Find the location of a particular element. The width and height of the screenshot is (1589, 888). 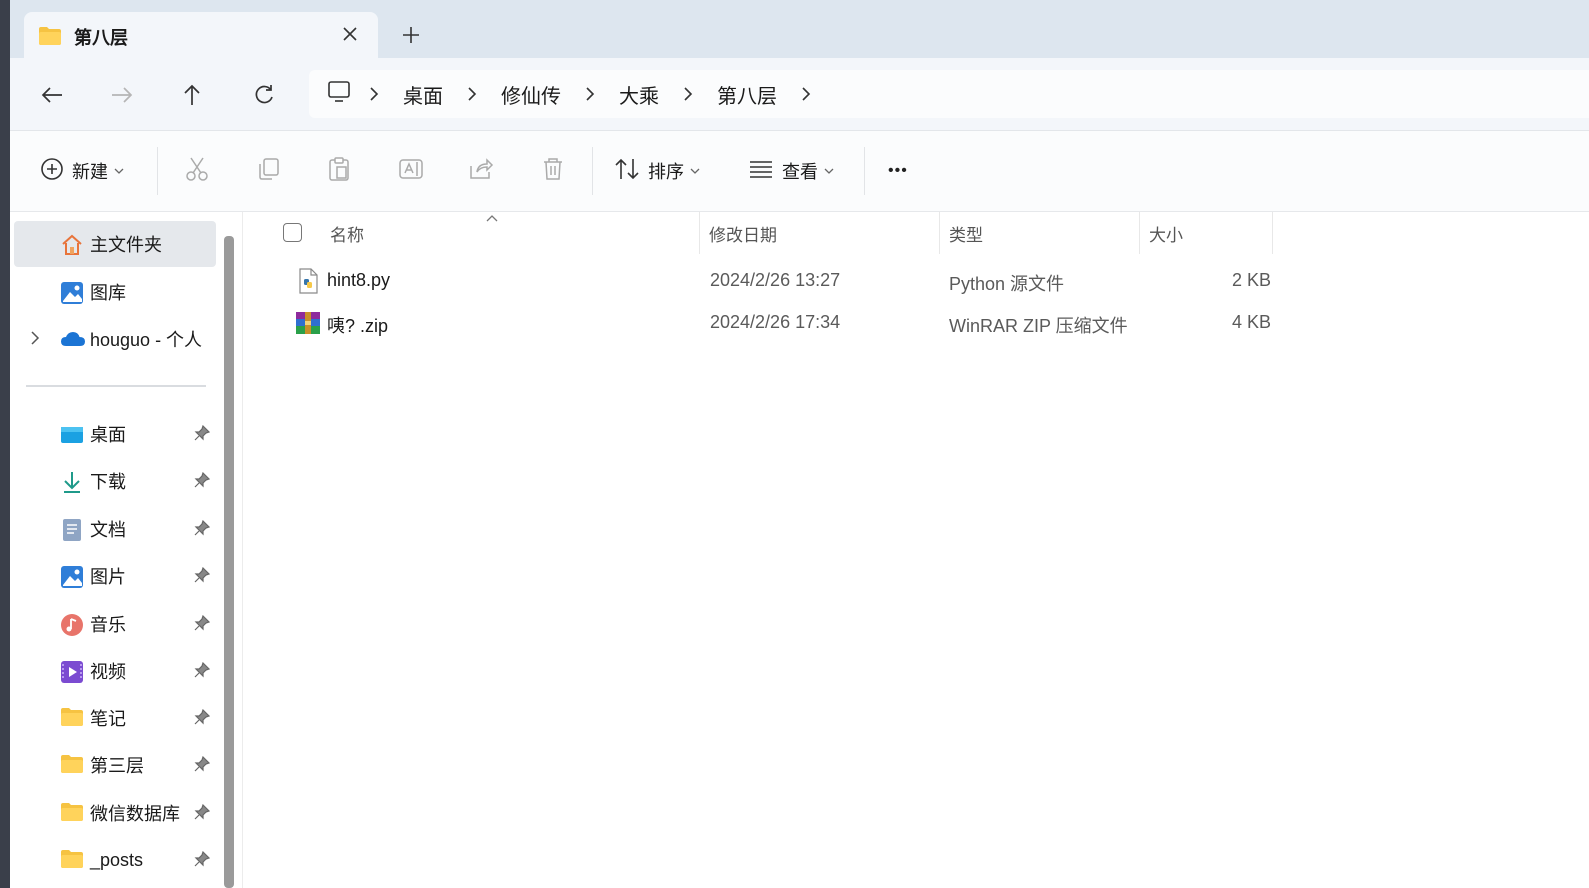

sidebar-item-wechat-db: 微信数据库 is located at coordinates (115, 813).